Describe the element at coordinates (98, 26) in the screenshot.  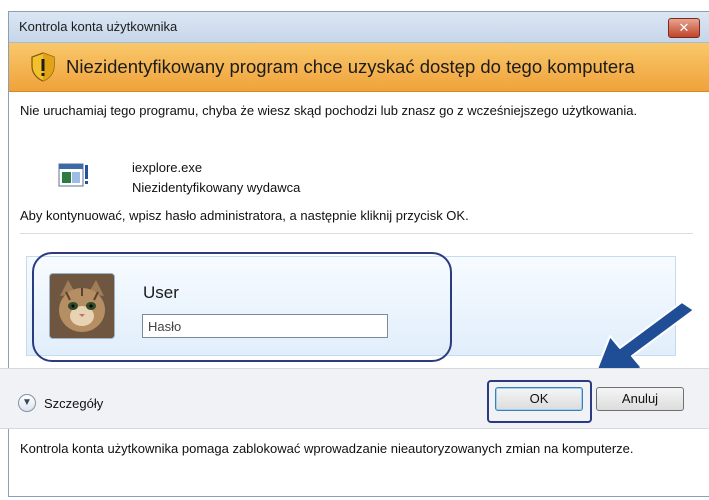
I see `window-title: Kontrola konta użytkownika` at that location.